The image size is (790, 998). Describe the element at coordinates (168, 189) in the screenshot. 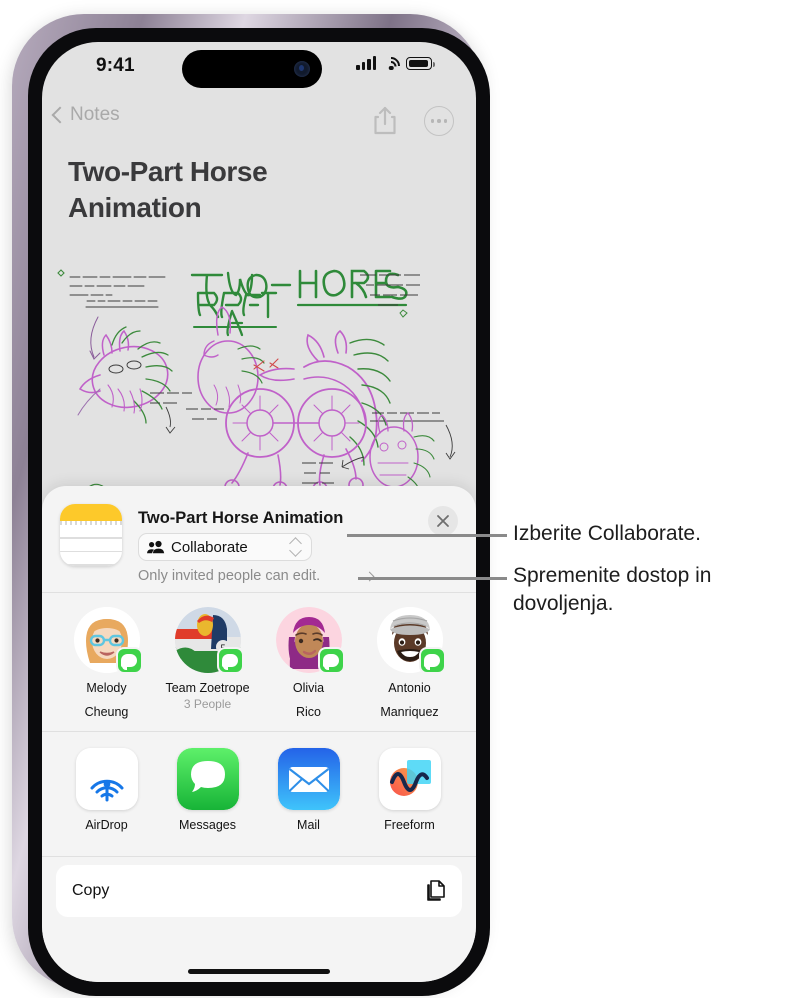

I see `note-title: Two-Part Horse Animation` at that location.